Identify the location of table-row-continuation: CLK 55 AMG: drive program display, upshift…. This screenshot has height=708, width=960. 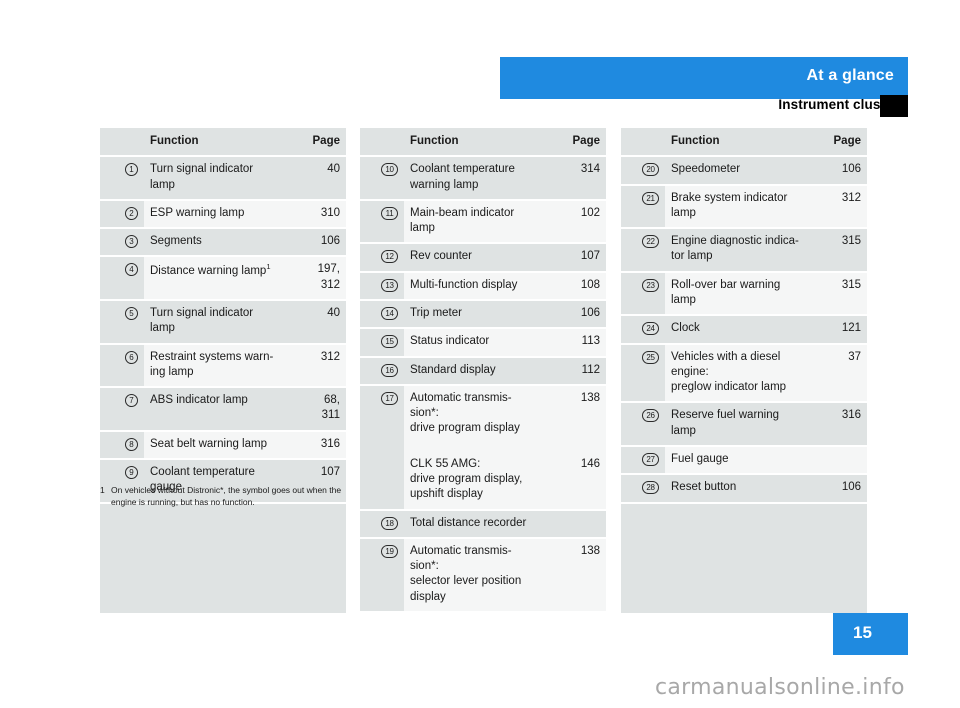
(483, 475).